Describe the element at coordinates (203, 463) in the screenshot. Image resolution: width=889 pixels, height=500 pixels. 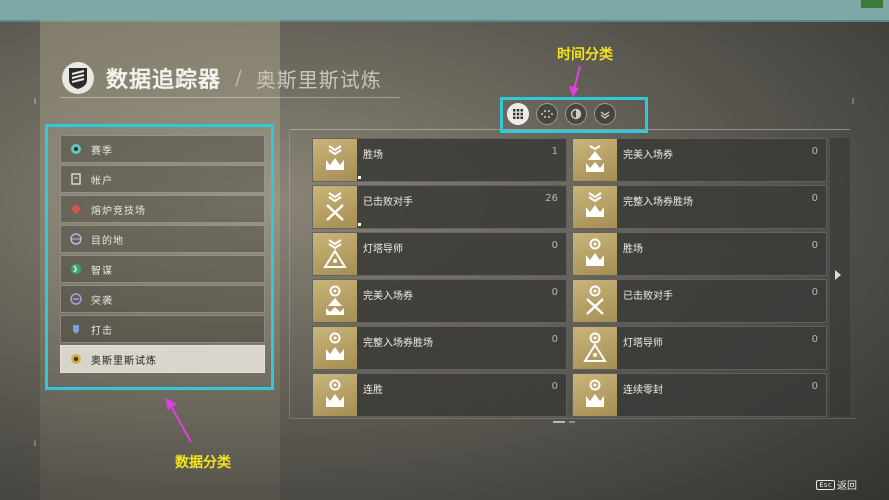
I see `data-category-annotation: 数据分类` at that location.